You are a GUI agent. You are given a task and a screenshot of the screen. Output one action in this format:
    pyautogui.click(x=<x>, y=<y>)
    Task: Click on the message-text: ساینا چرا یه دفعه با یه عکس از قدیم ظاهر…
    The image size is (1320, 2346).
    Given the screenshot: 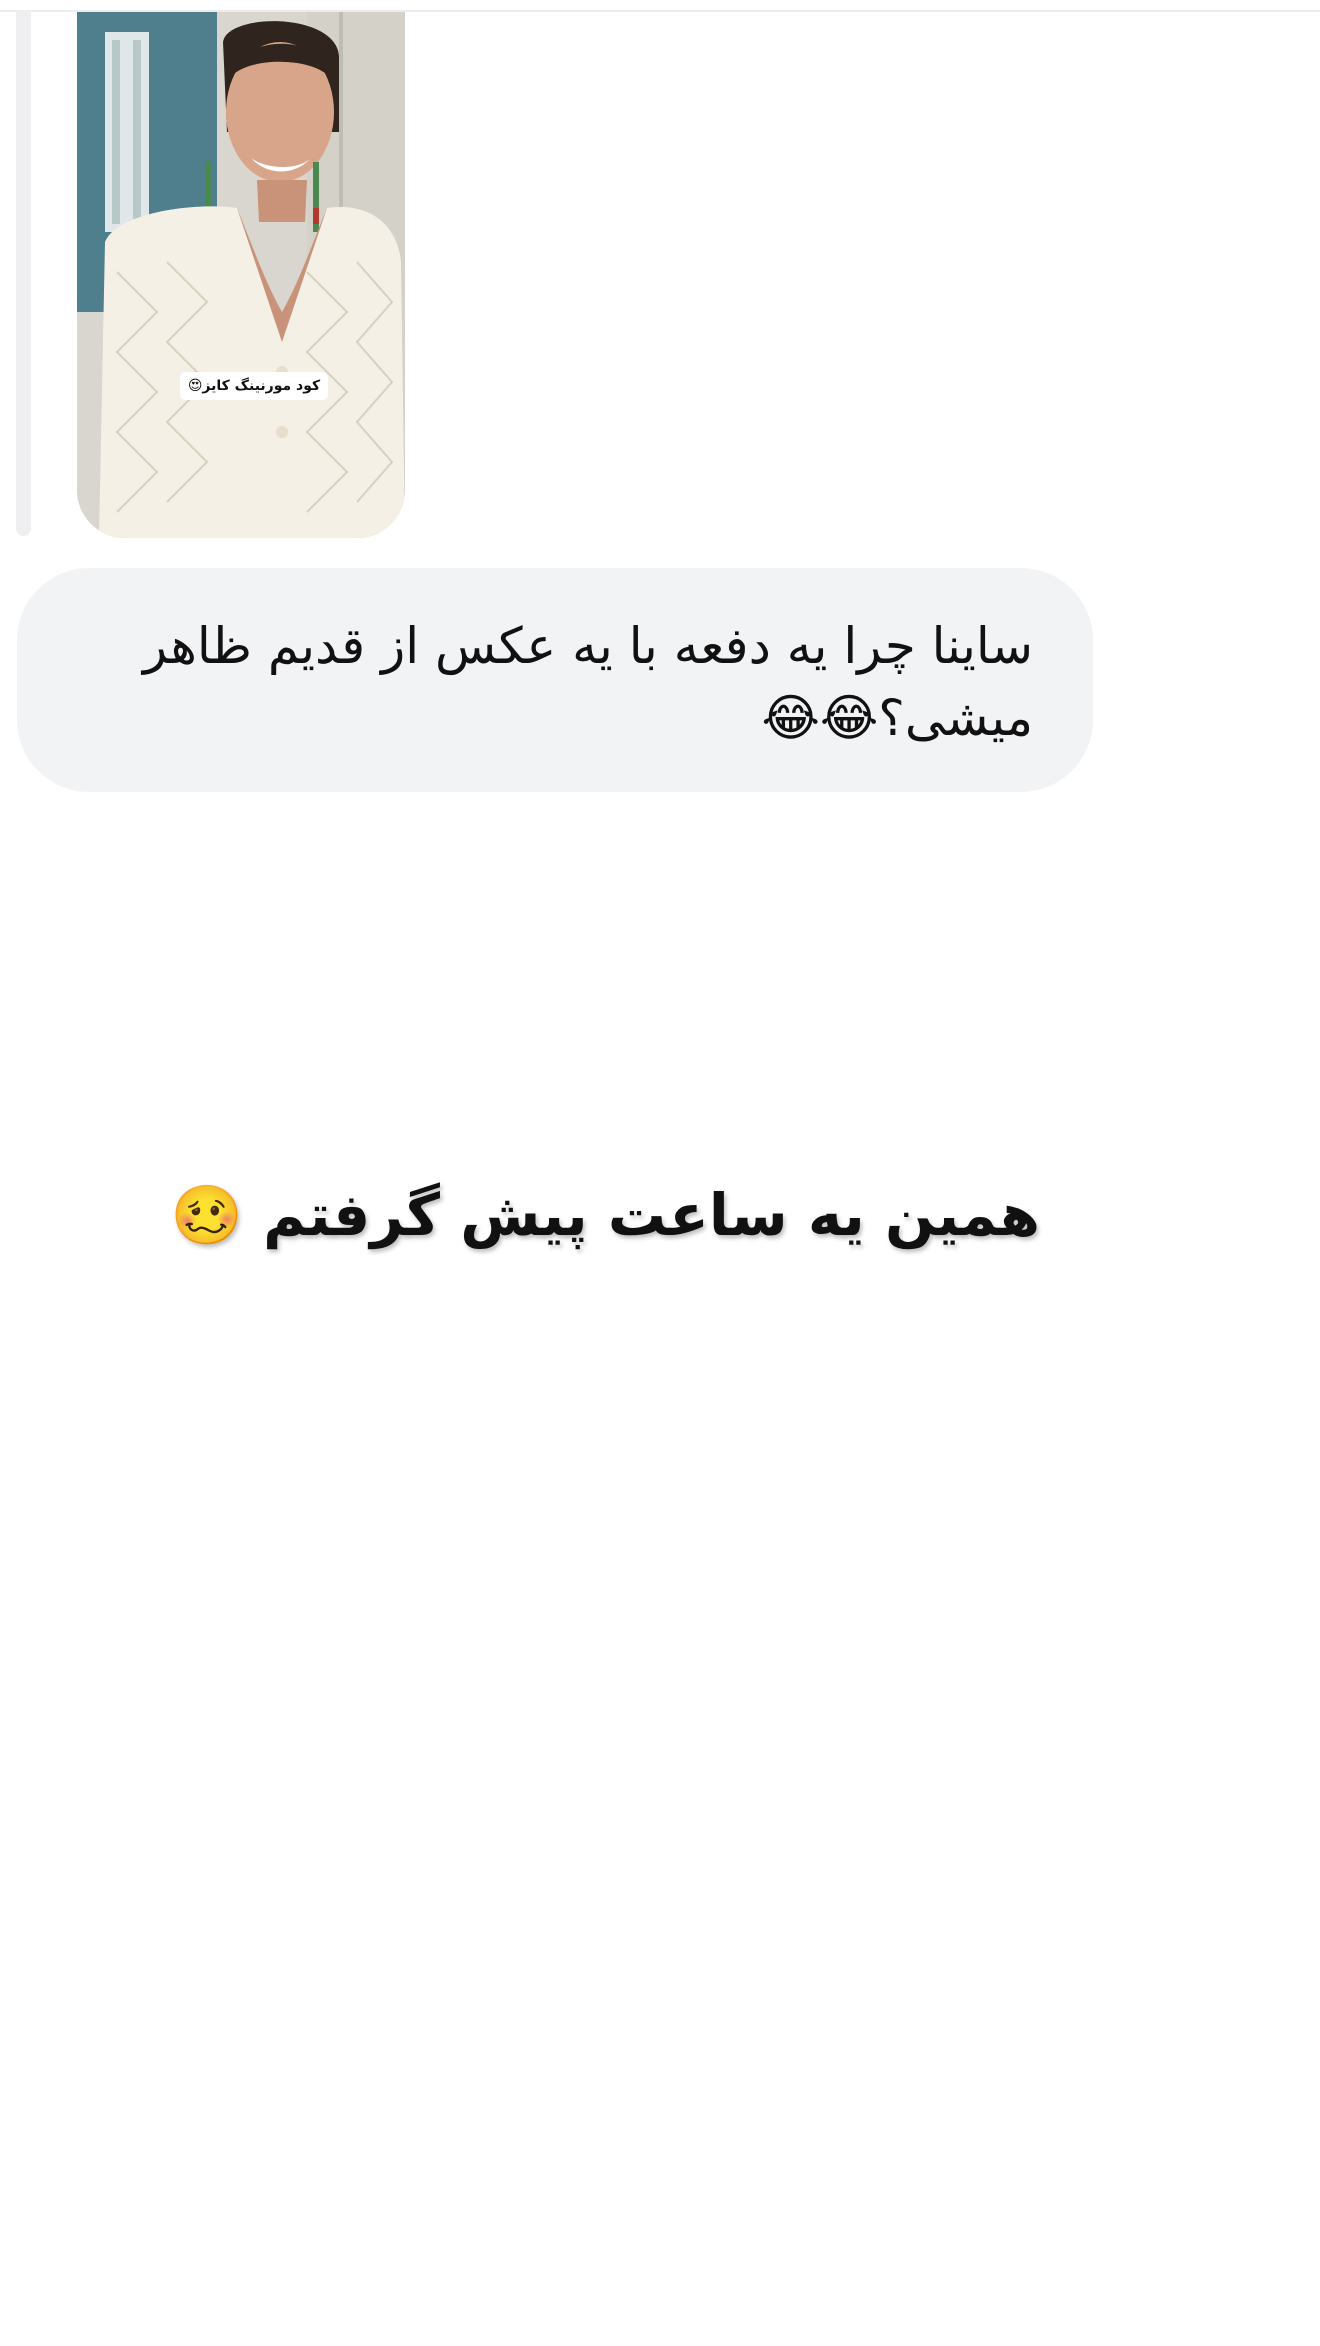 What is the action you would take?
    pyautogui.click(x=587, y=682)
    